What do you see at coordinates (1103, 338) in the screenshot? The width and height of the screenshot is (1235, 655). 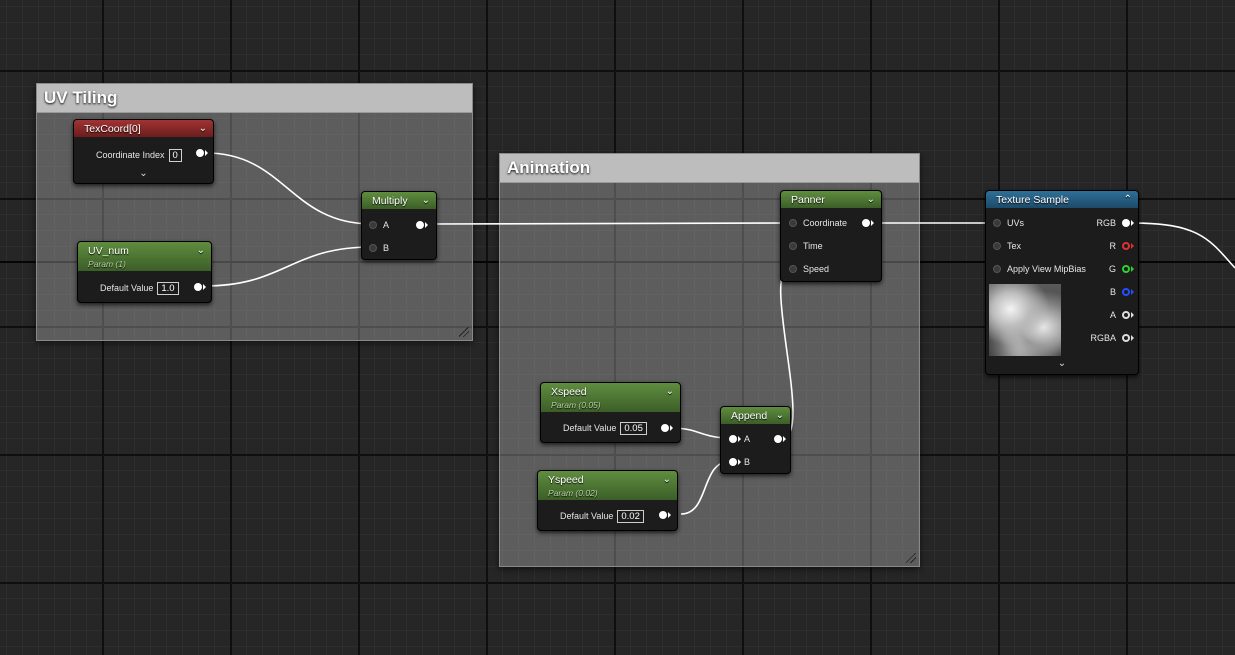 I see `pin-label-rgba: RGBA` at bounding box center [1103, 338].